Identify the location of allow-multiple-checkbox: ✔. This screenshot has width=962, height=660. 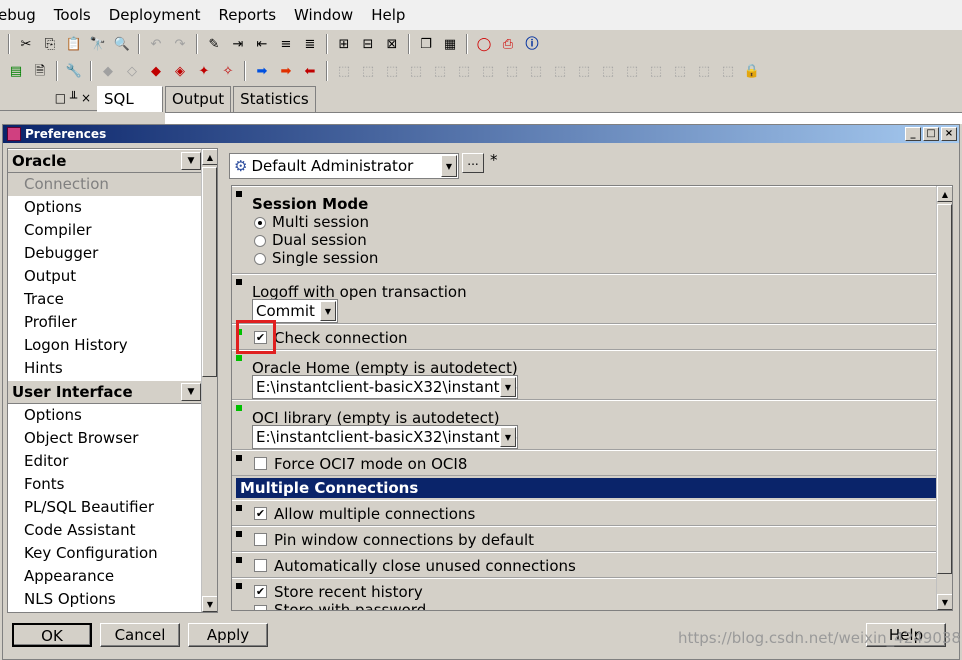
(260, 513).